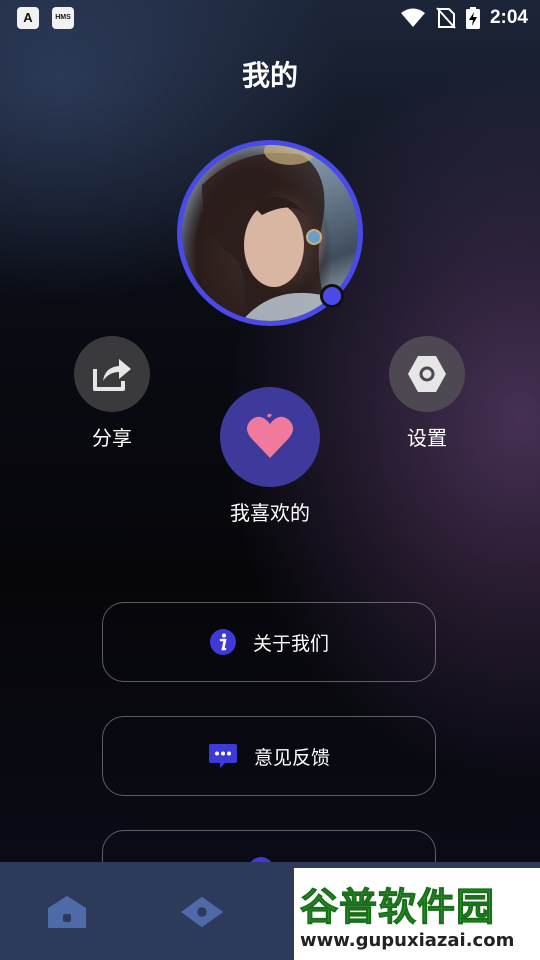  What do you see at coordinates (28, 18) in the screenshot?
I see `app-notification-icon: A` at bounding box center [28, 18].